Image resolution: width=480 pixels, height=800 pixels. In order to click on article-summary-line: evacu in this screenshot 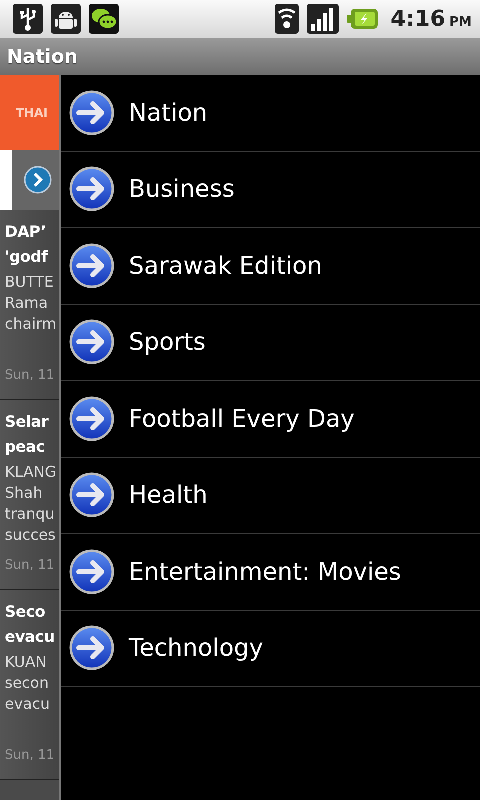, I will do `click(28, 704)`.